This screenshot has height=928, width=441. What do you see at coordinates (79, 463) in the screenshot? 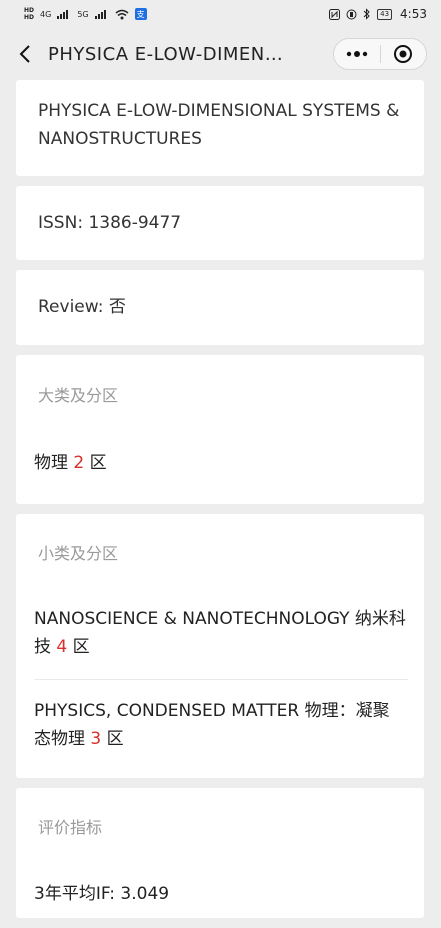
I see `major-category-zone: 2` at bounding box center [79, 463].